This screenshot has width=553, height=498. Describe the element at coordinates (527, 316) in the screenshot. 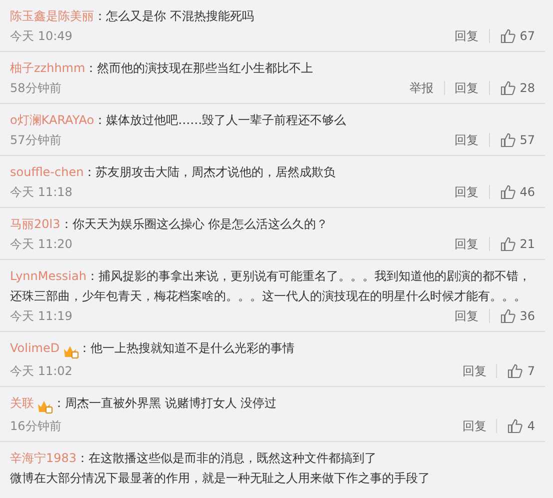

I see `like-count: 36` at that location.